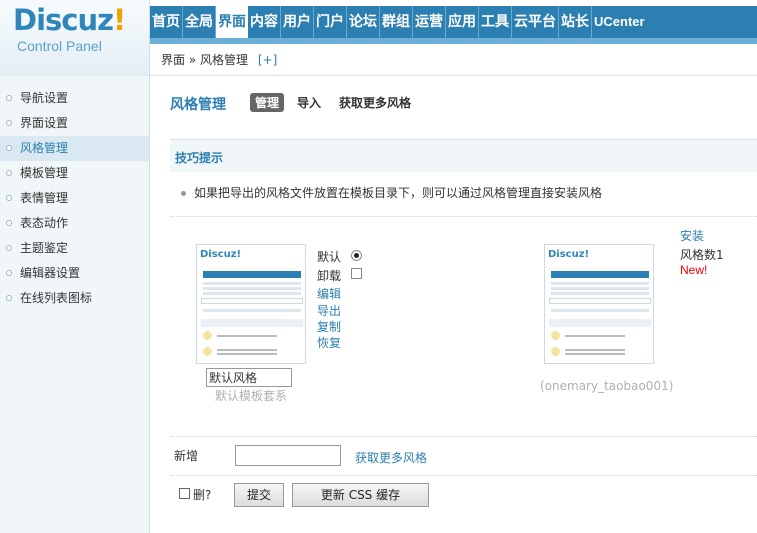  Describe the element at coordinates (360, 495) in the screenshot. I see `refresh-css-cache-button: 更新 CSS 缓存` at that location.